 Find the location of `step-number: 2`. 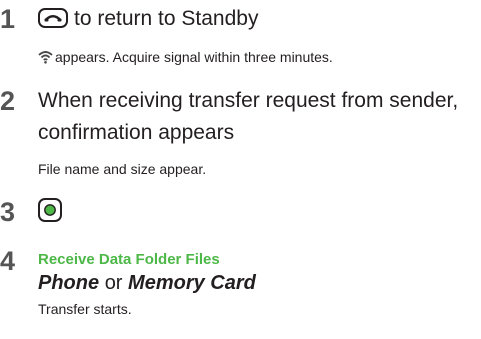

step-number: 2 is located at coordinates (8, 101).